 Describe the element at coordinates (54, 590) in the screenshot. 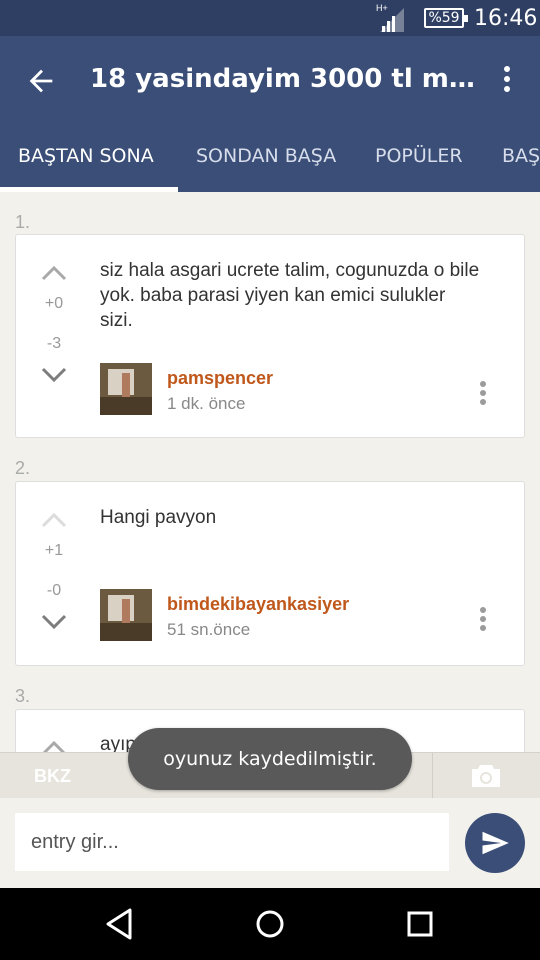

I see `downvote-count: -0` at that location.